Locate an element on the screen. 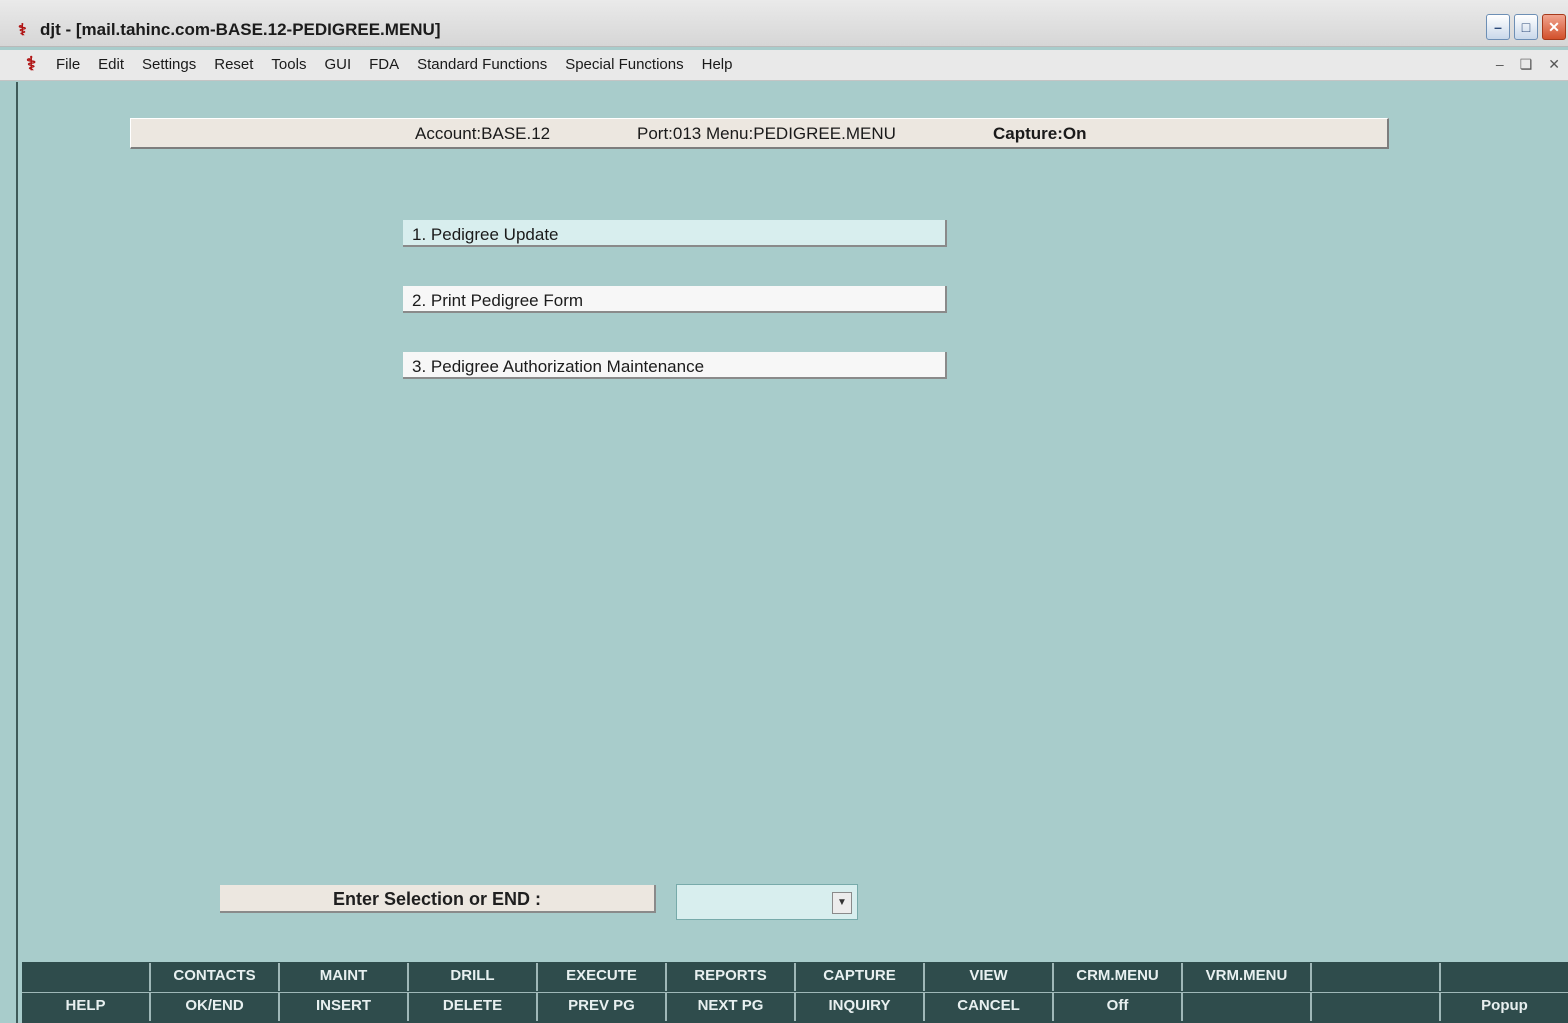 This screenshot has height=1023, width=1568. fkey-reports: REPORTS is located at coordinates (731, 977).